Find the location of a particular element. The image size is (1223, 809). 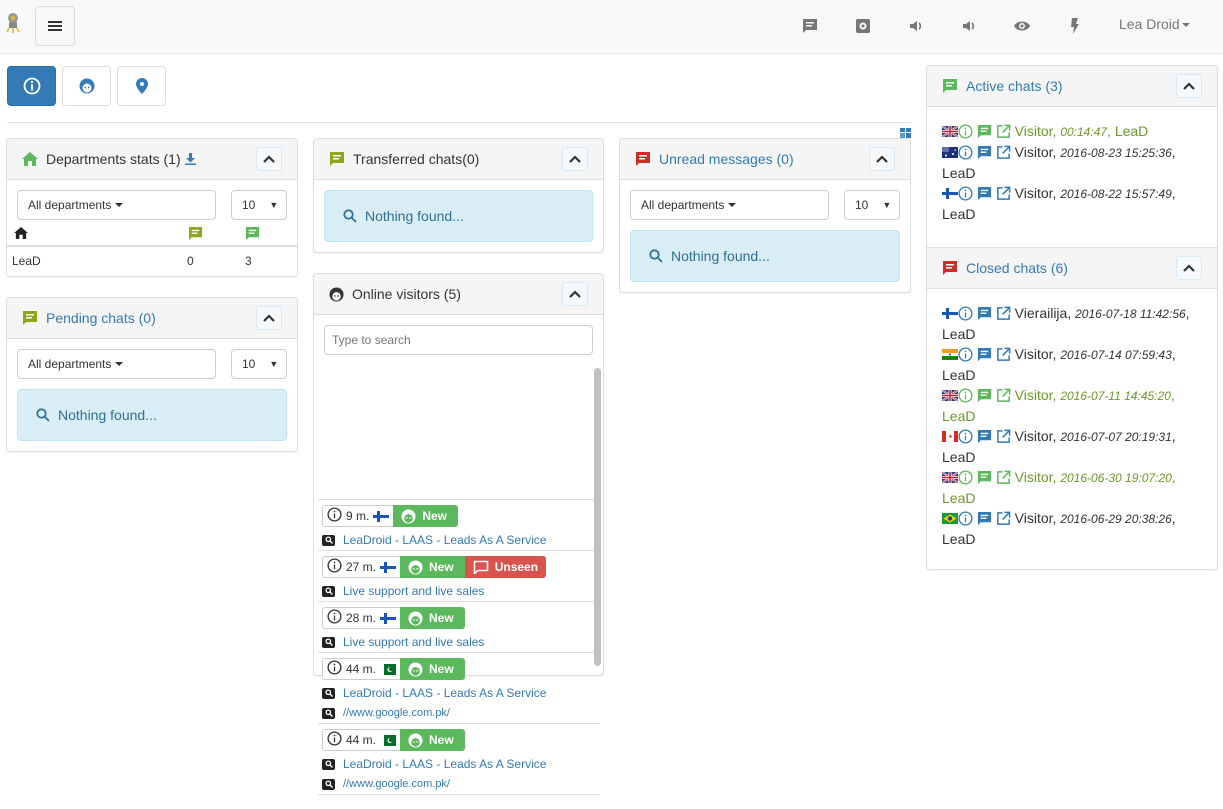

chat-link: Visitor, 00:14:47, LeaD is located at coordinates (1082, 131).